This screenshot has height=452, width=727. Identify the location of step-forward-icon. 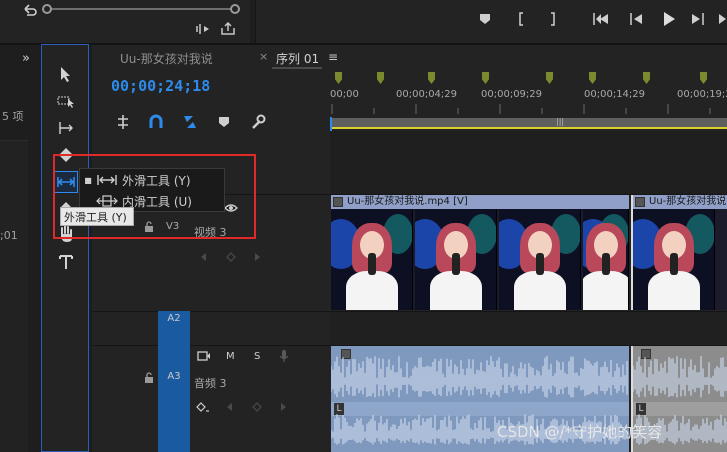
(698, 19).